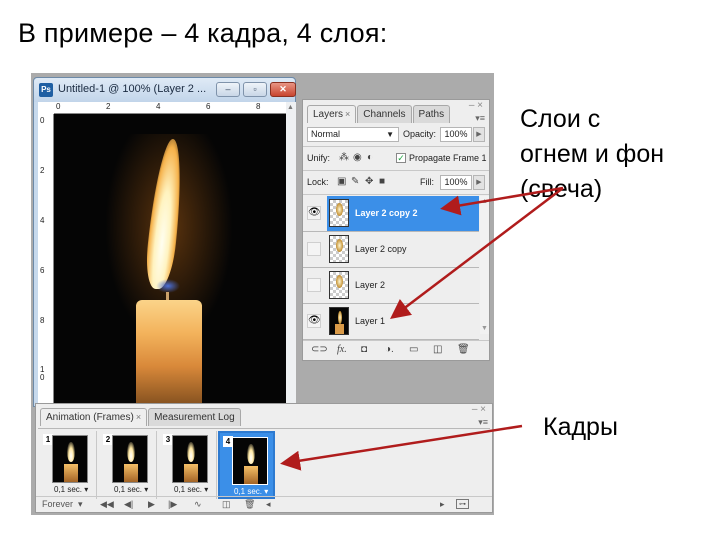  Describe the element at coordinates (369, 181) in the screenshot. I see `lock-position-icon: ✥` at that location.